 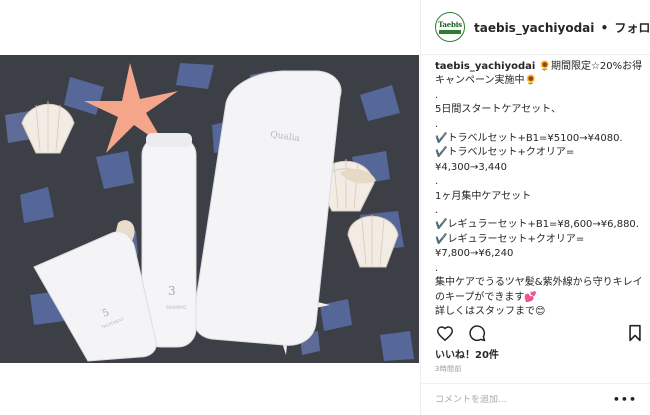 I want to click on header-text: taebis_yachiyodai • フォロー中, so click(x=562, y=27).